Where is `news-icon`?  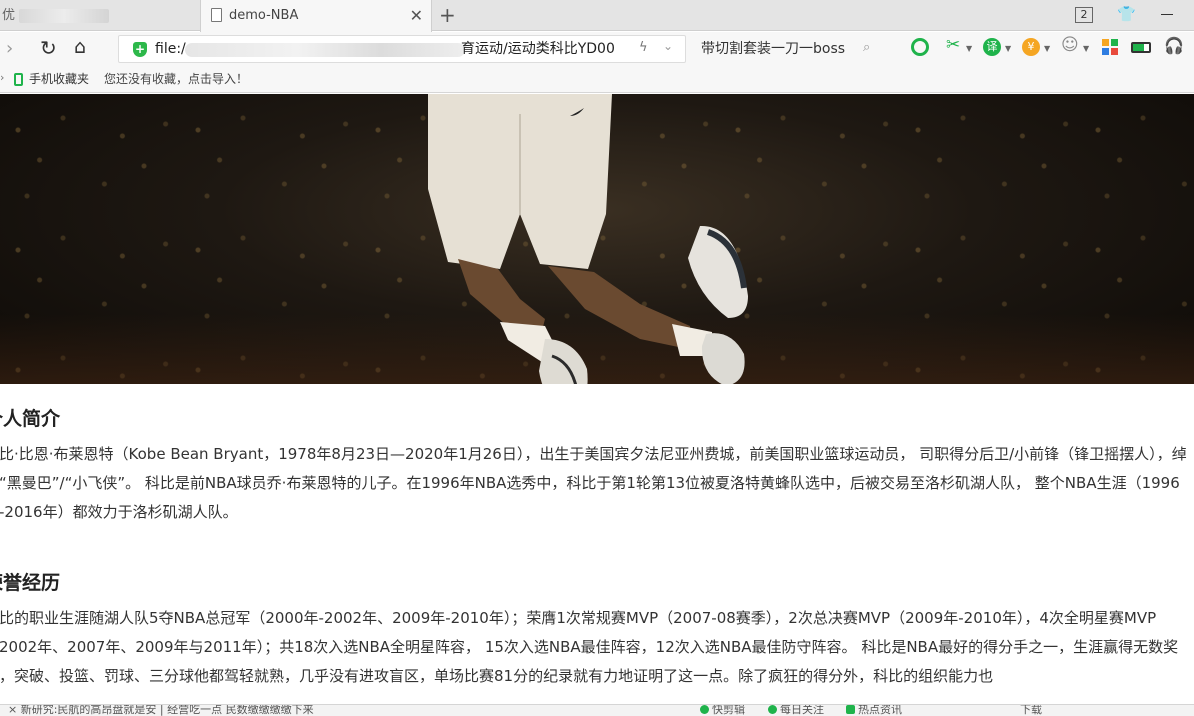 news-icon is located at coordinates (850, 709).